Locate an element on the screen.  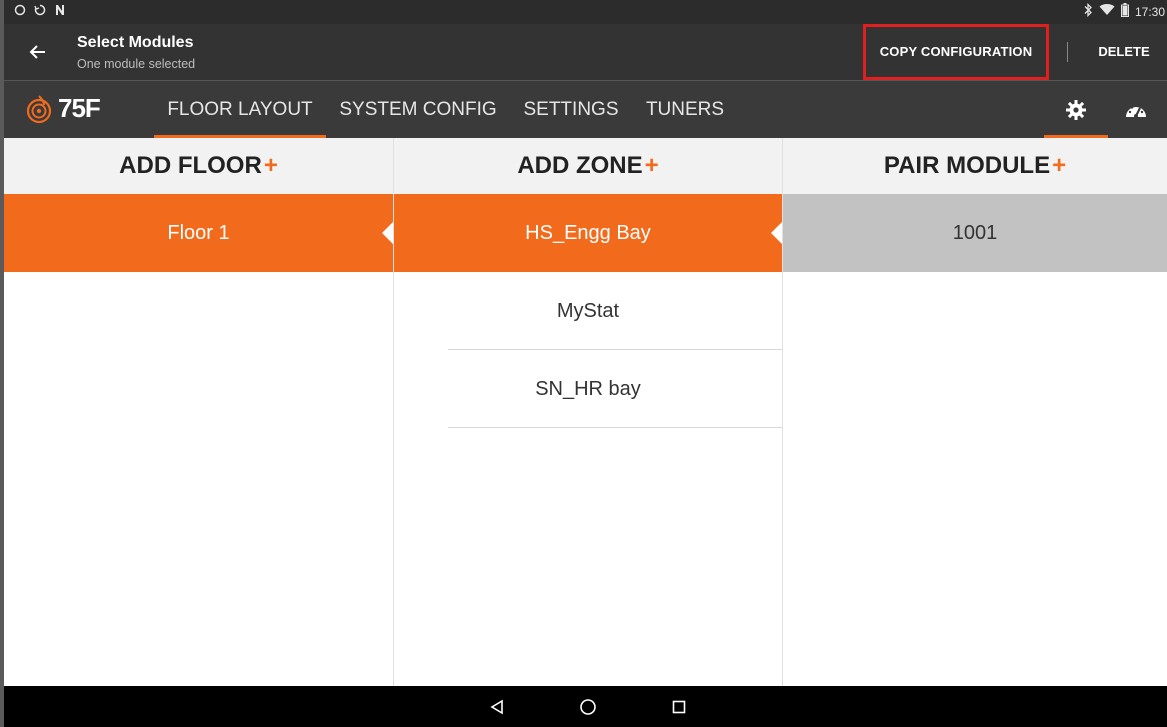
add-zone-label: ADD ZONE is located at coordinates (580, 165).